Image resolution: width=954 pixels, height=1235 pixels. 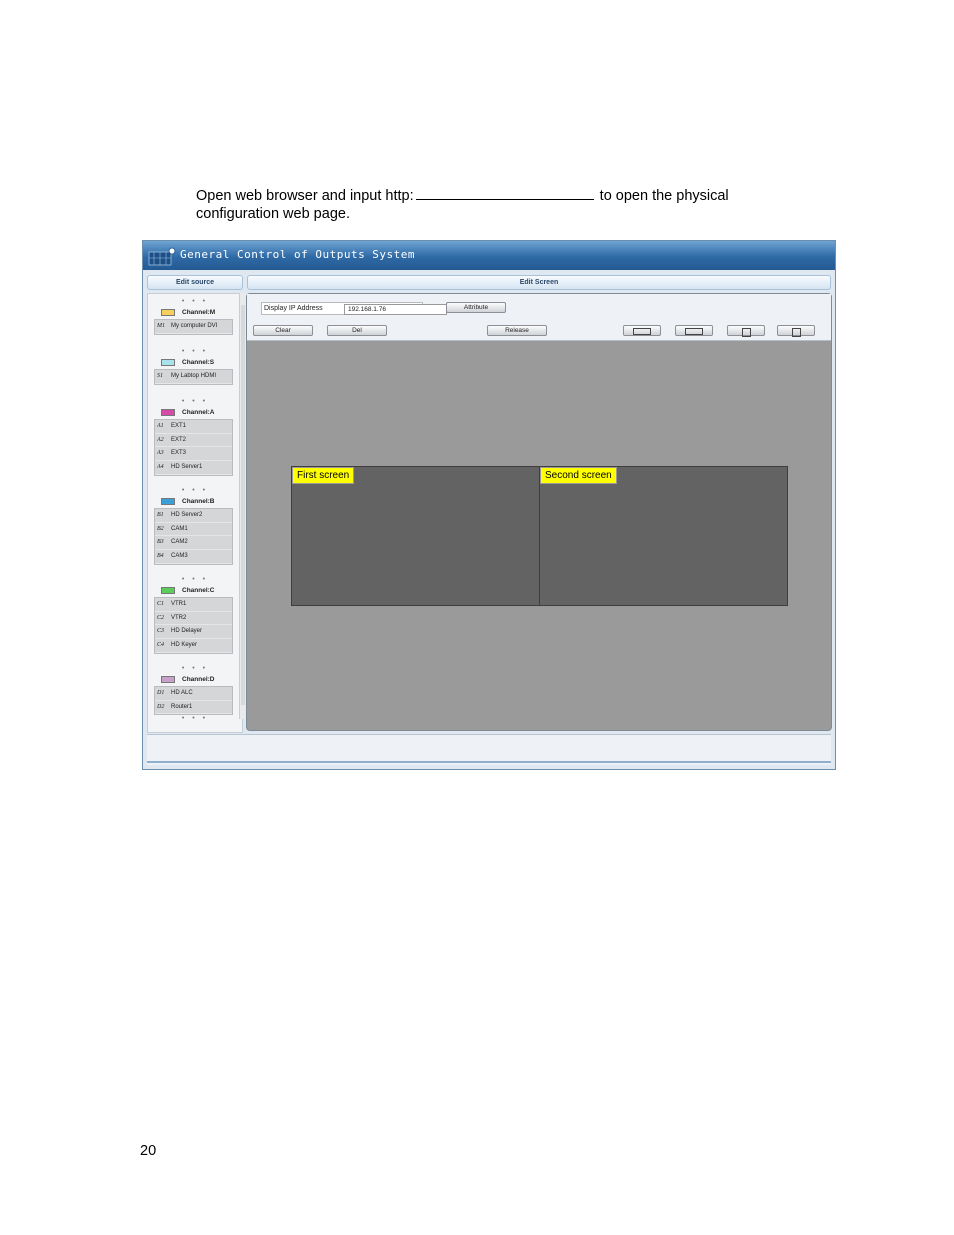 I want to click on second-screen-label: Second screen, so click(x=578, y=475).